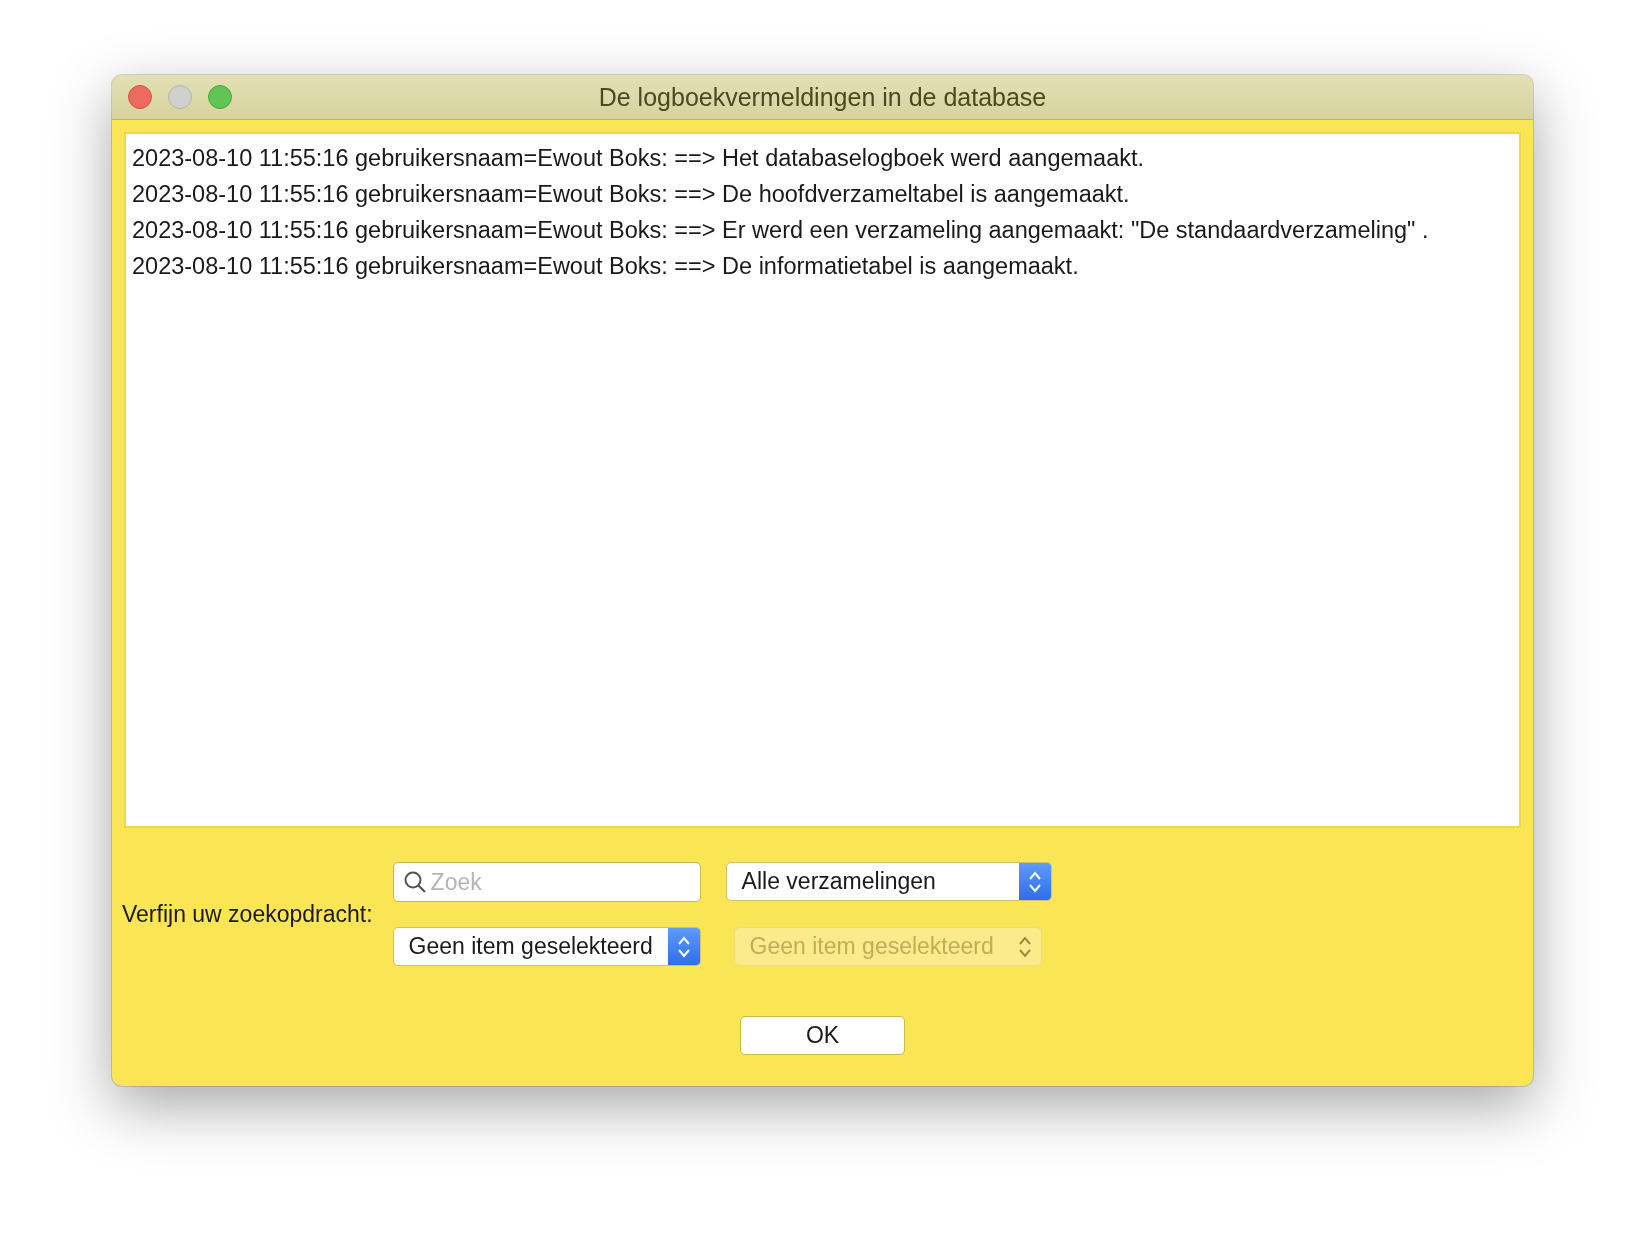  What do you see at coordinates (247, 914) in the screenshot?
I see `filter-label: Verfijn uw zoekopdracht:` at bounding box center [247, 914].